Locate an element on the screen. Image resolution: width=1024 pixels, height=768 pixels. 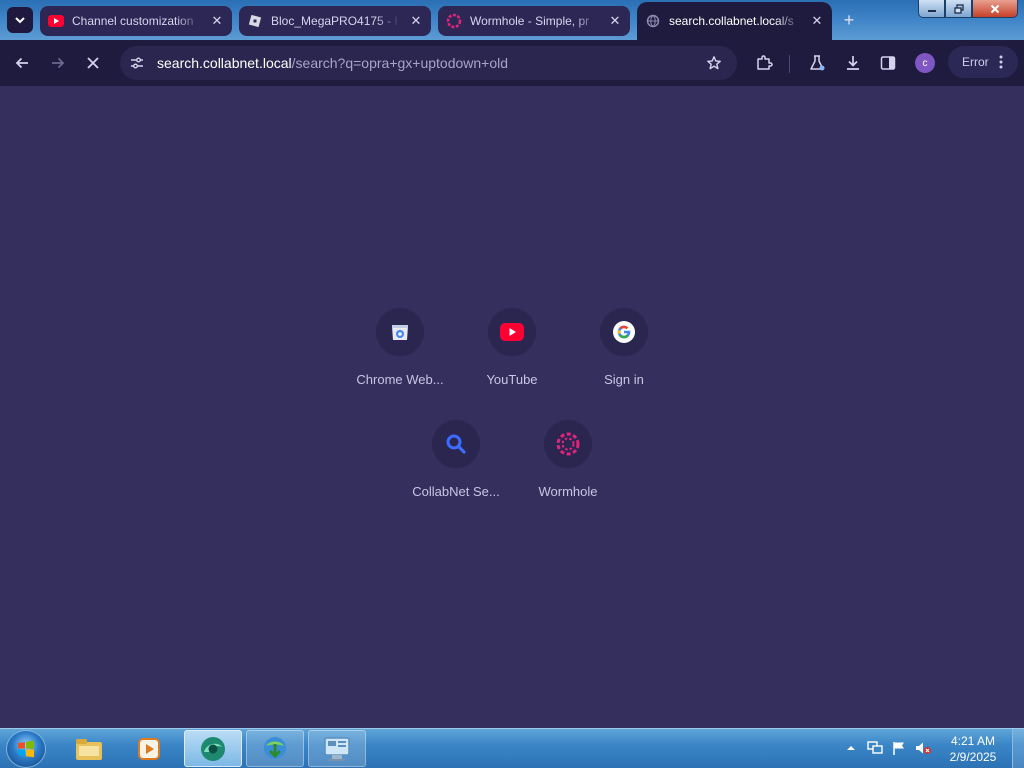
system-clock: 4:21 AM 2/9/2025 is located at coordinates (973, 749).